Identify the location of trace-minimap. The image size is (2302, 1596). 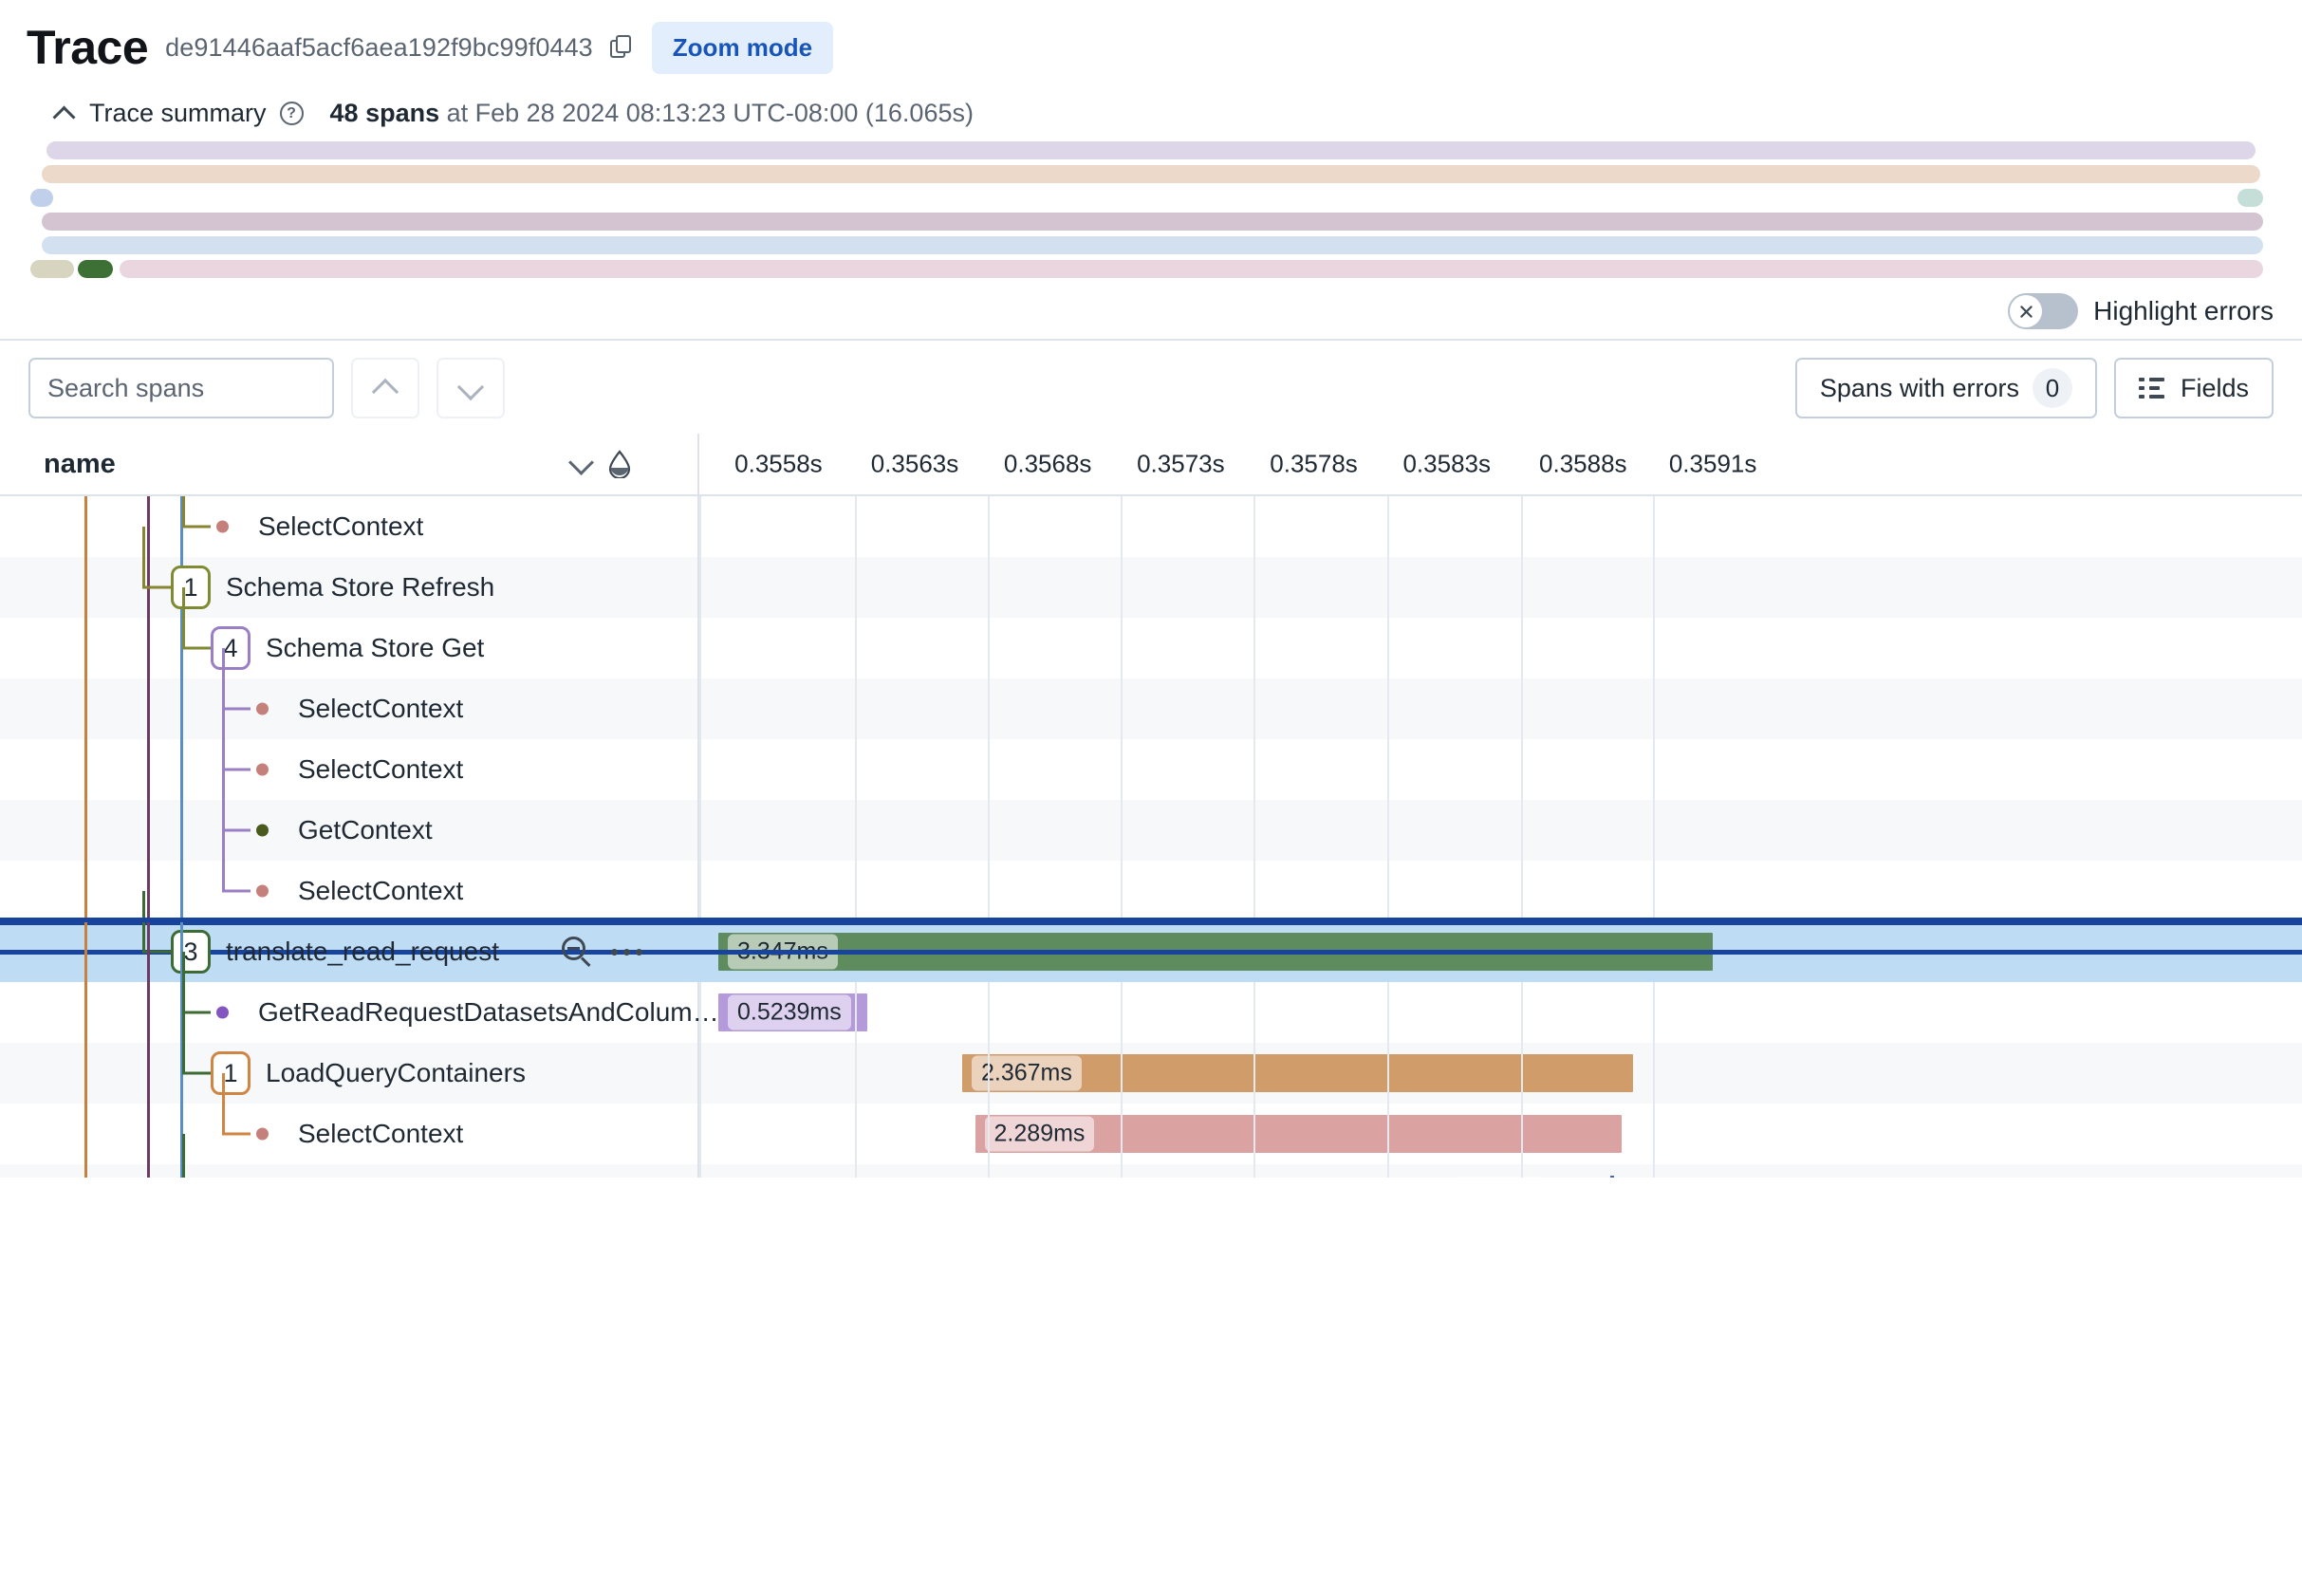
(1151, 212).